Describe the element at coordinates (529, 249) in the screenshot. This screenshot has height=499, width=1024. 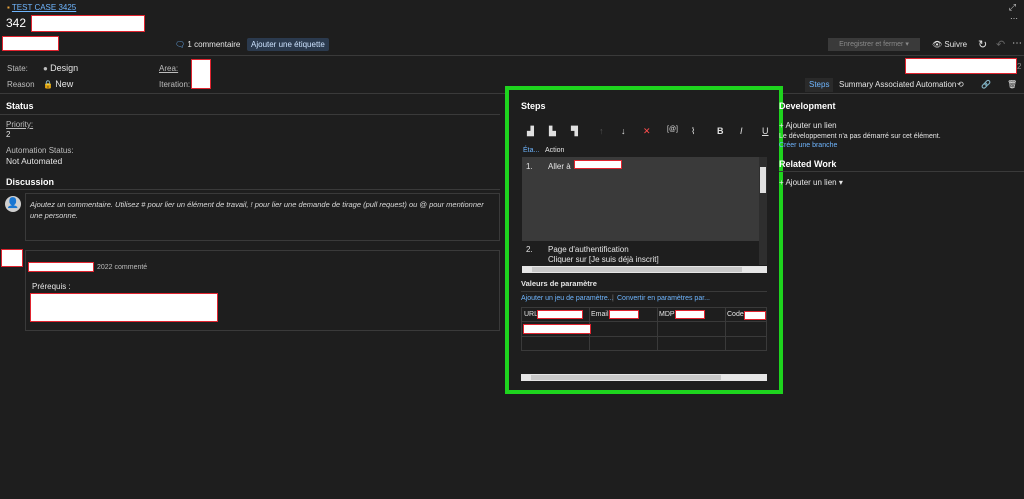
I see `step-number: 2.` at that location.